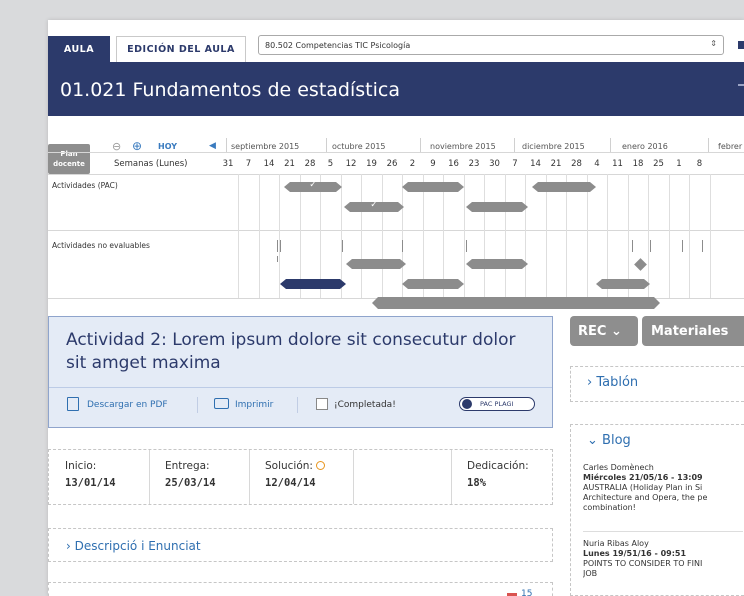  Describe the element at coordinates (392, 164) in the screenshot. I see `week-number: 26` at that location.